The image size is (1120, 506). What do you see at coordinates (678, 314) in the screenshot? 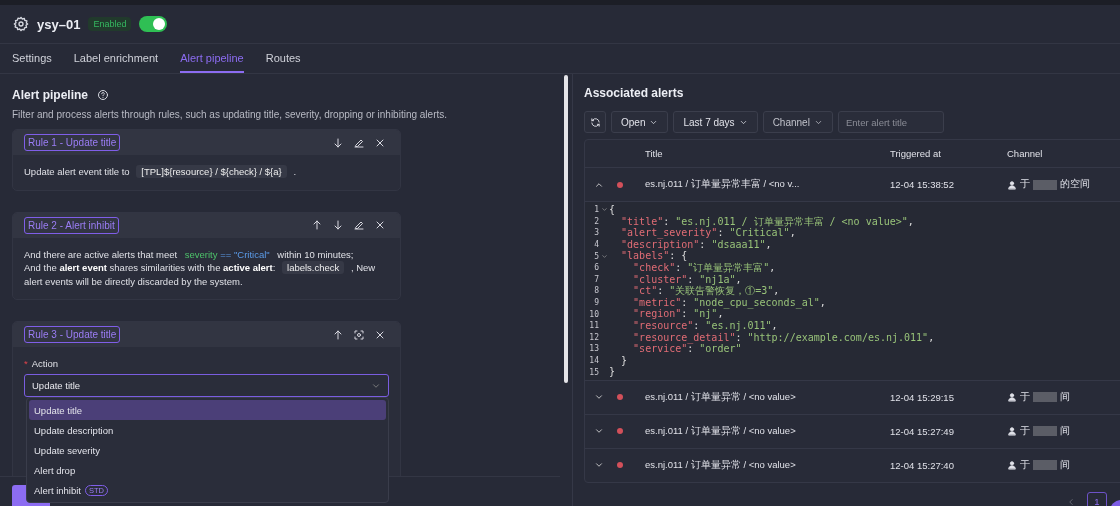
I see `code-line: "region": "nj",` at bounding box center [678, 314].